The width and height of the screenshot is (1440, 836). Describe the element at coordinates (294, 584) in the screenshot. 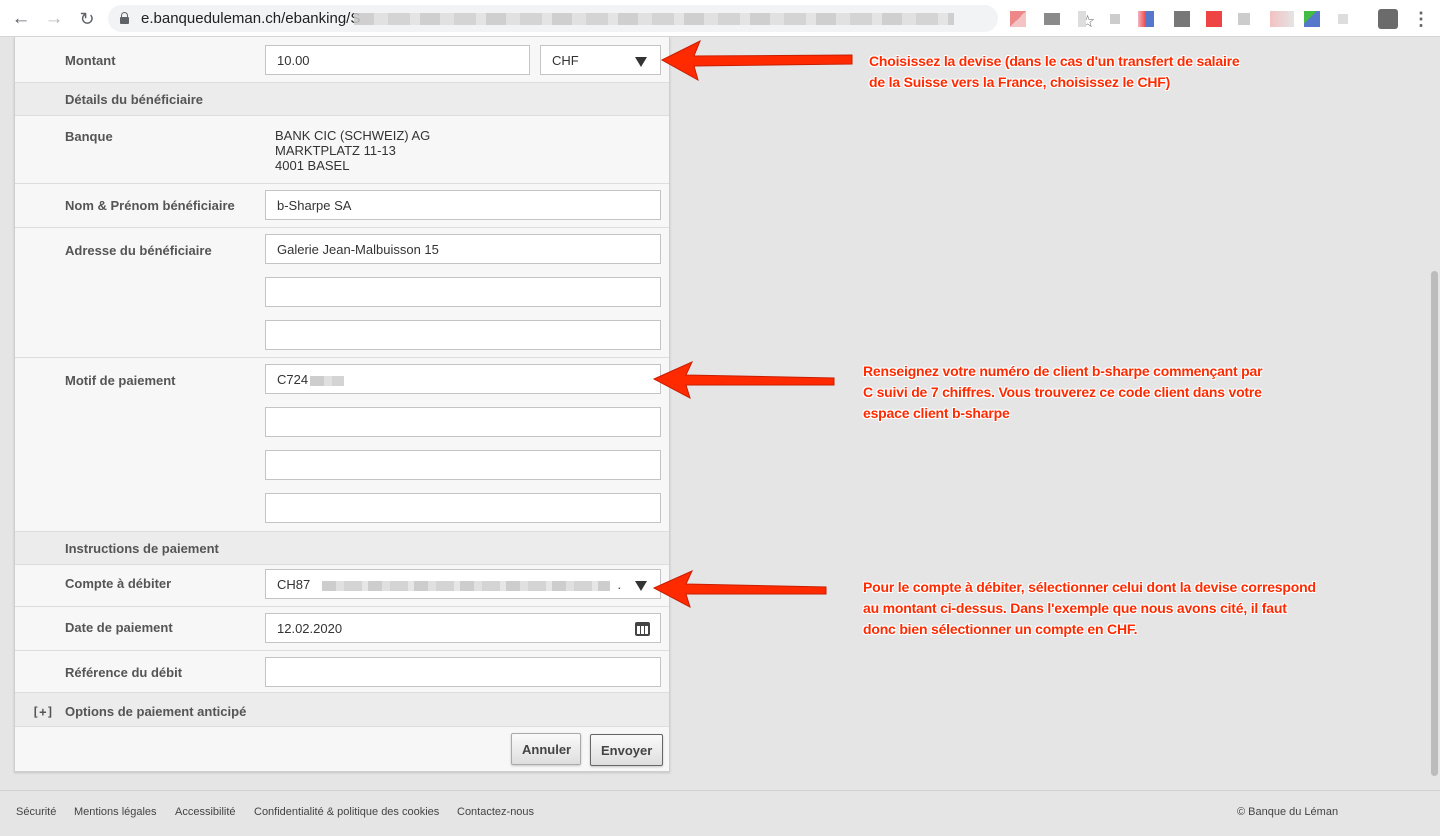

I see `account-prefix: CH87` at that location.